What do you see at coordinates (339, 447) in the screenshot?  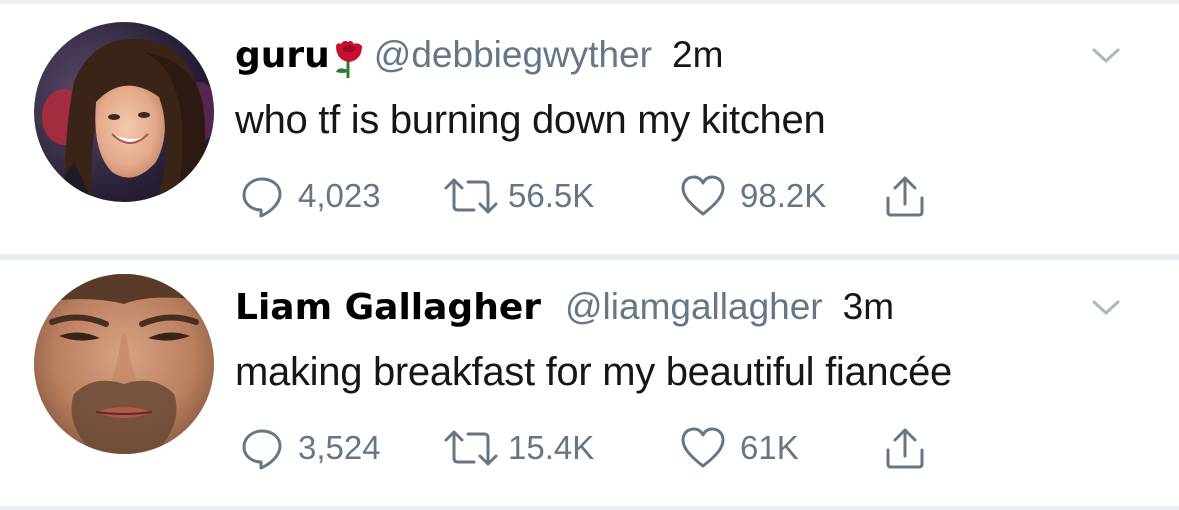 I see `reply-count: 3,524` at bounding box center [339, 447].